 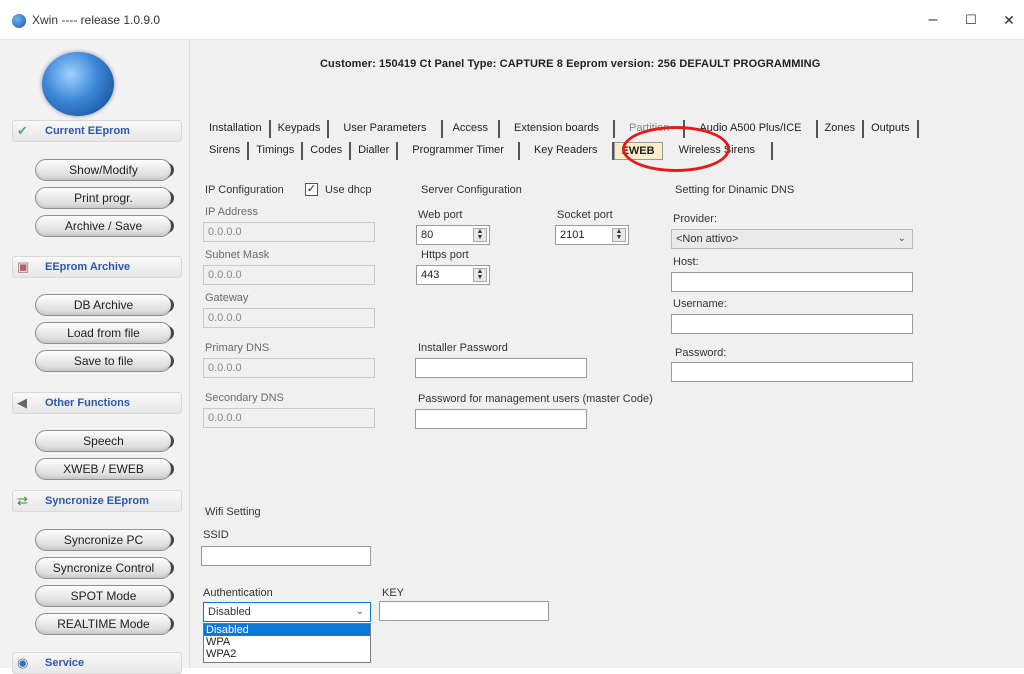 I want to click on web-port-value: 80, so click(x=427, y=235).